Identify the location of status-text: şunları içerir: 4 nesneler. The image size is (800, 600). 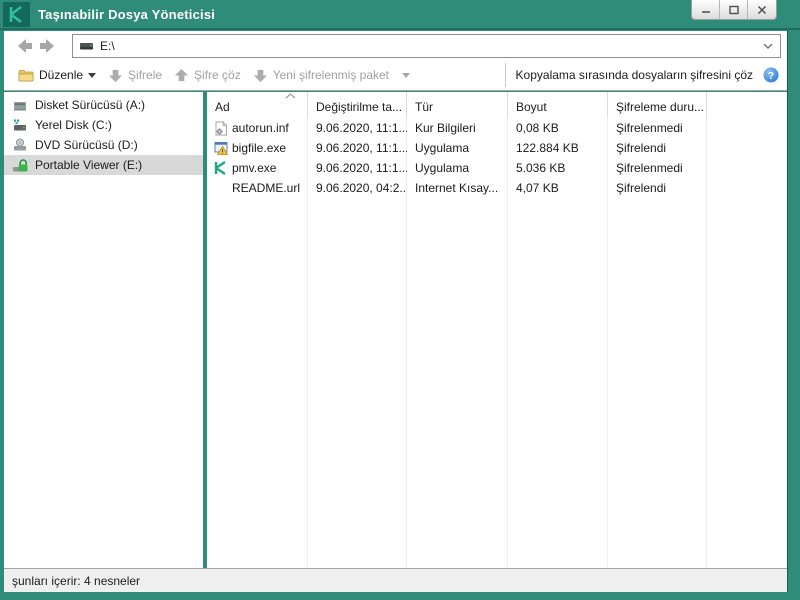
(76, 580).